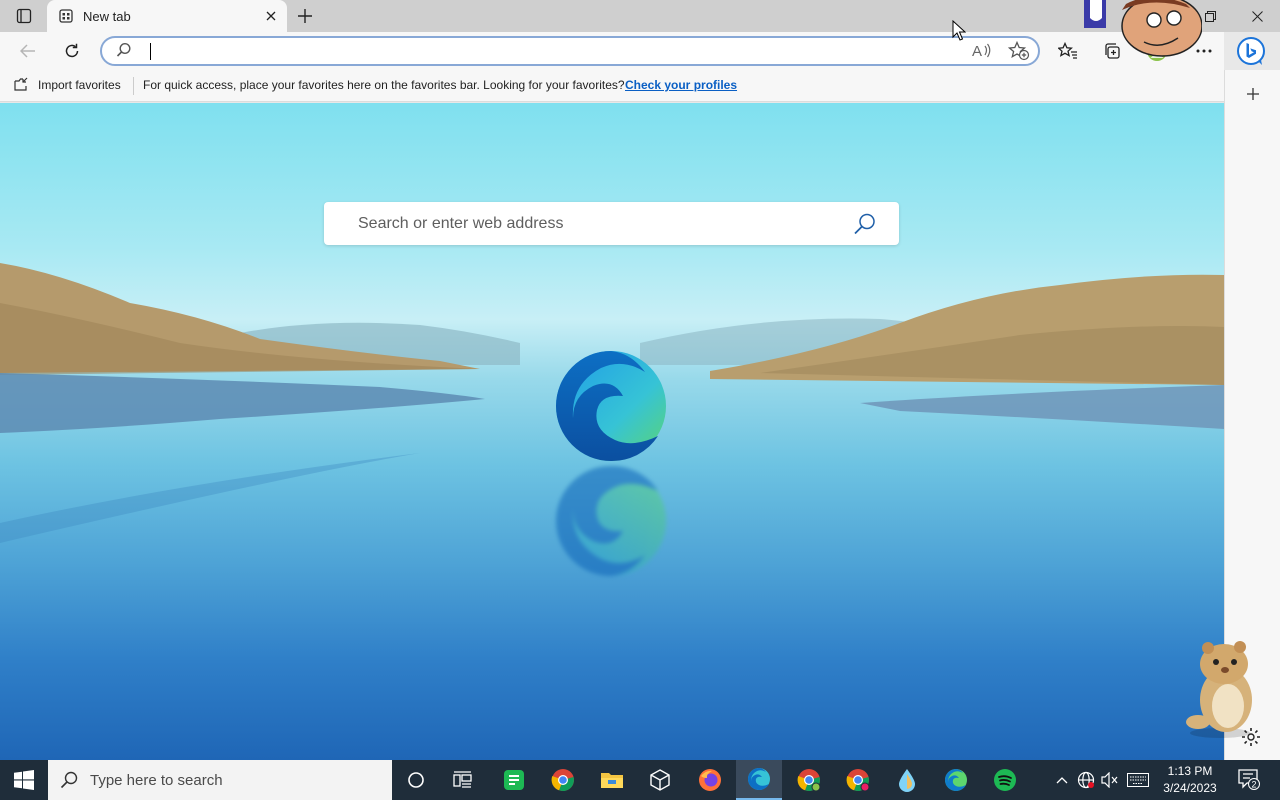  I want to click on tray-overflow-button, so click(1062, 780).